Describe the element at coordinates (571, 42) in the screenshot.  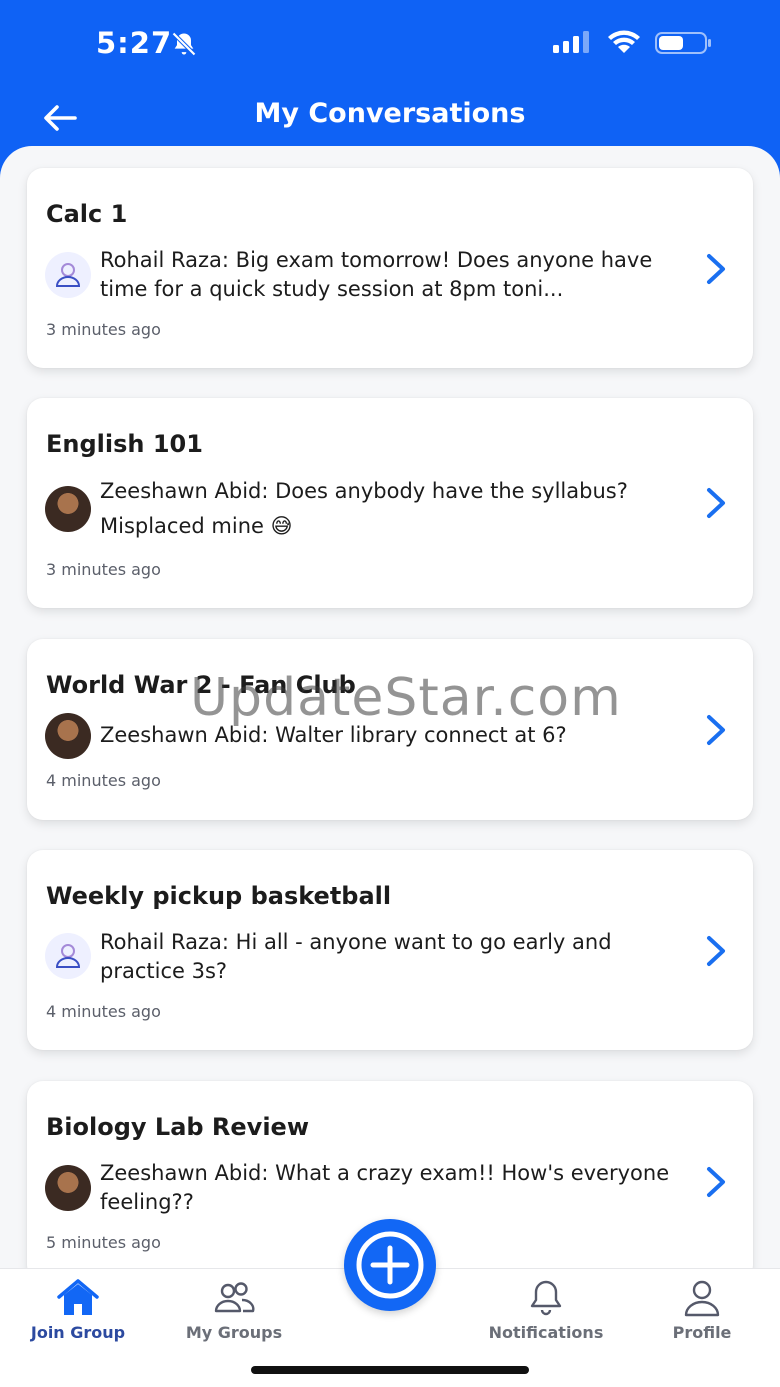
I see `signal-icon` at that location.